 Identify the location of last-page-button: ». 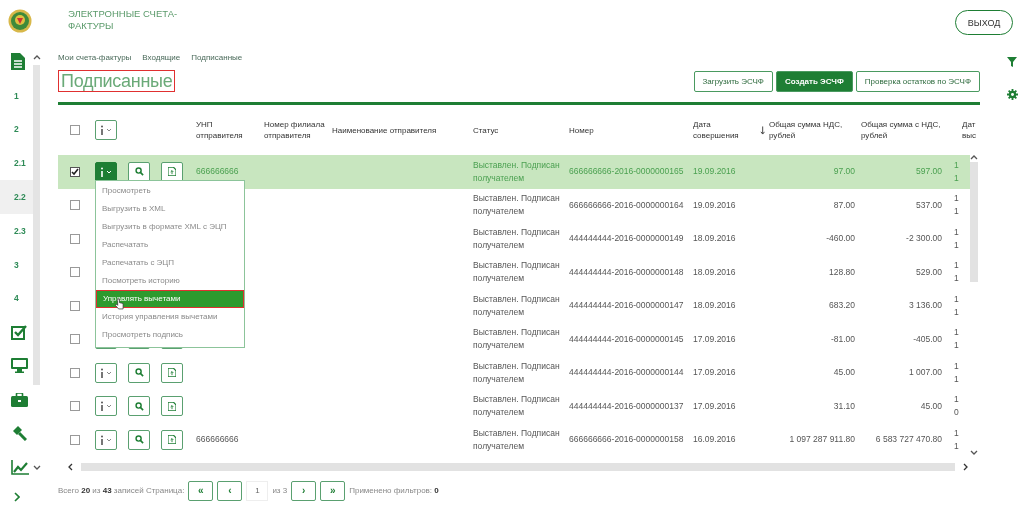
(333, 490).